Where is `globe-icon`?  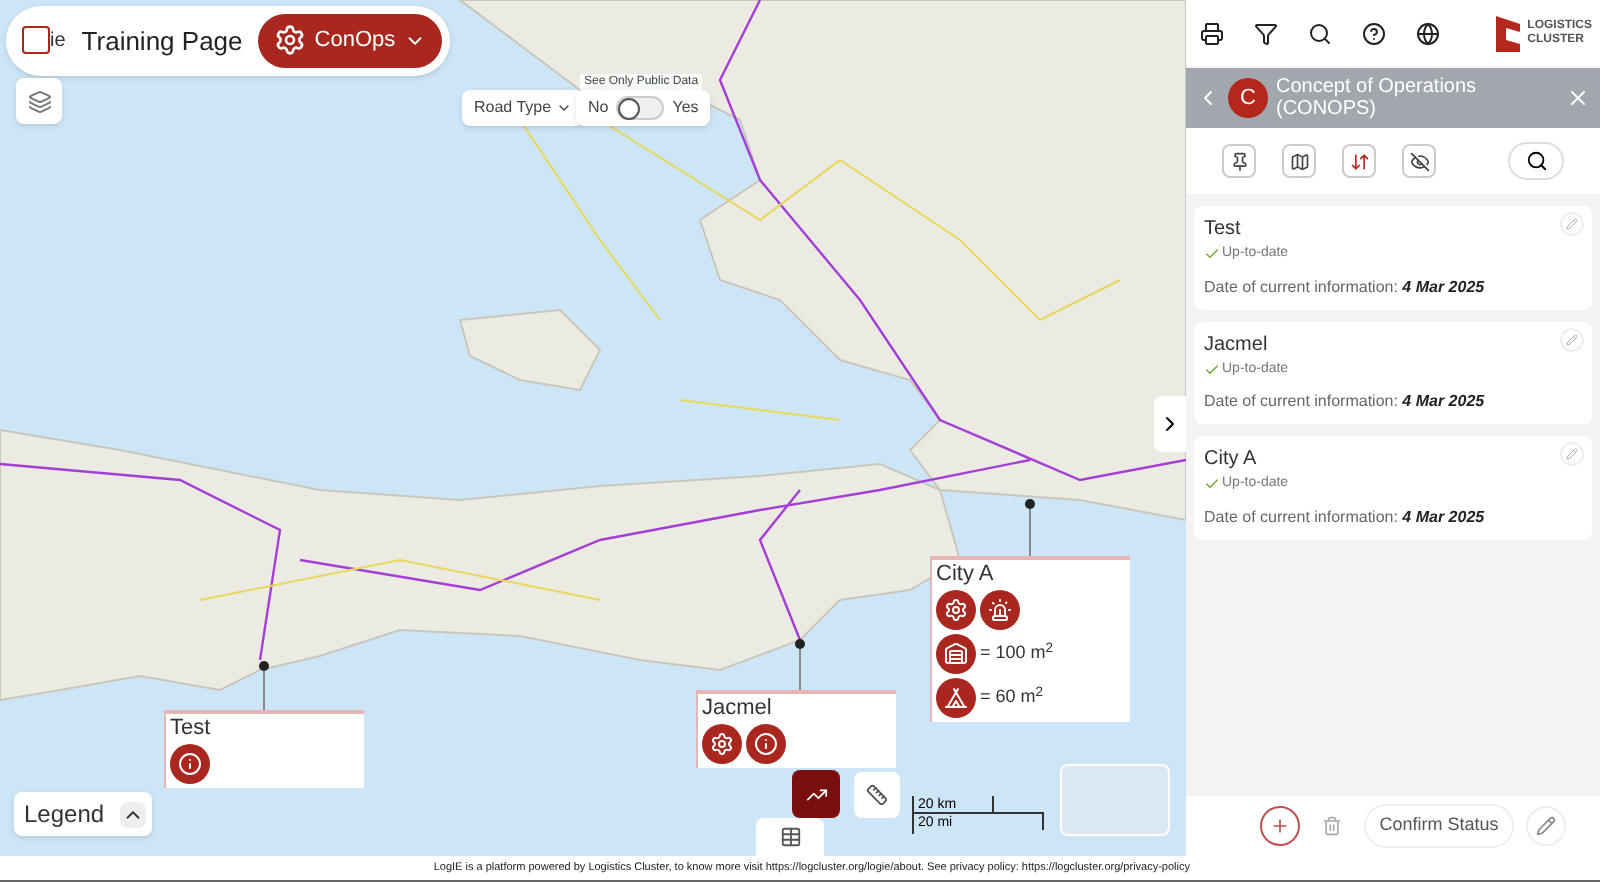 globe-icon is located at coordinates (1428, 33).